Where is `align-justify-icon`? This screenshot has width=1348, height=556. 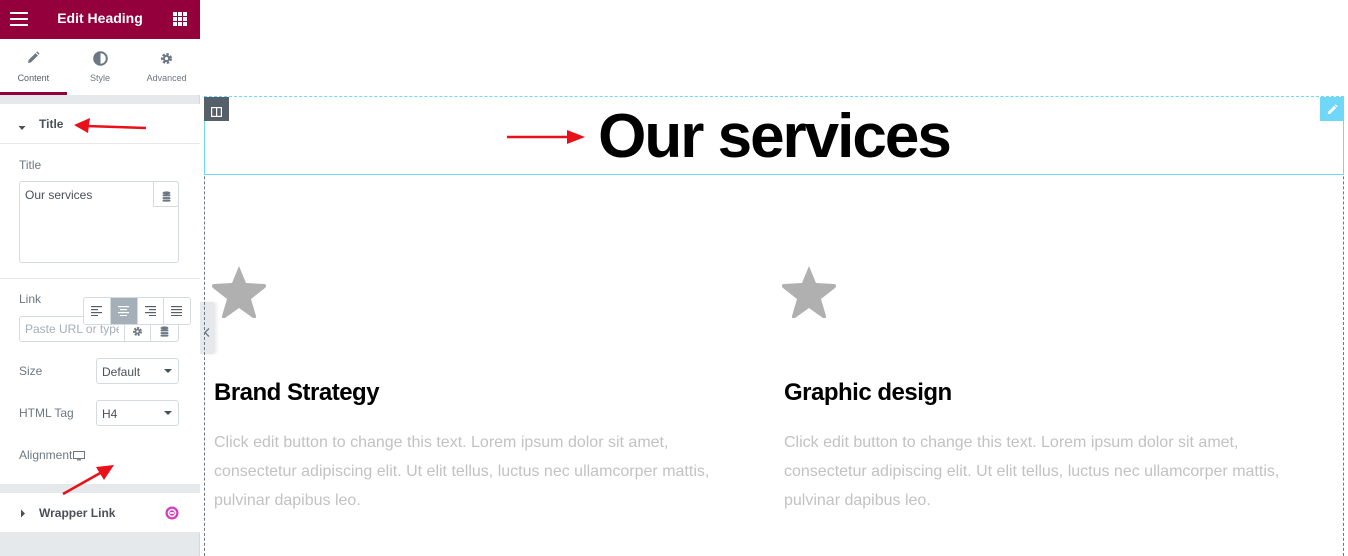 align-justify-icon is located at coordinates (177, 311).